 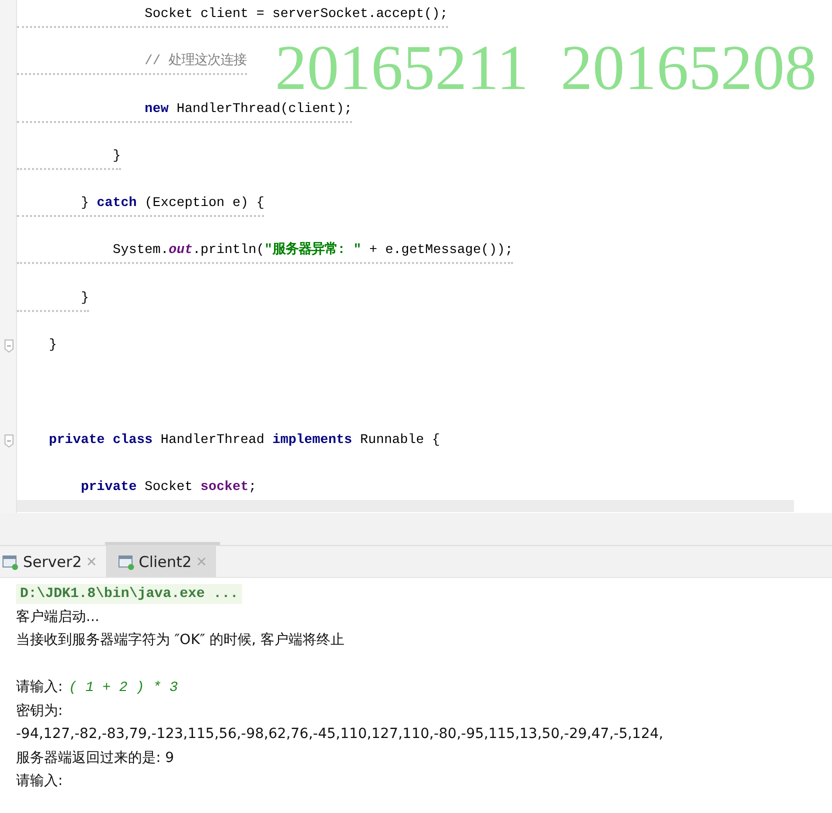 I want to click on output-line: 服务器端返回过来的是: 9, so click(x=95, y=758).